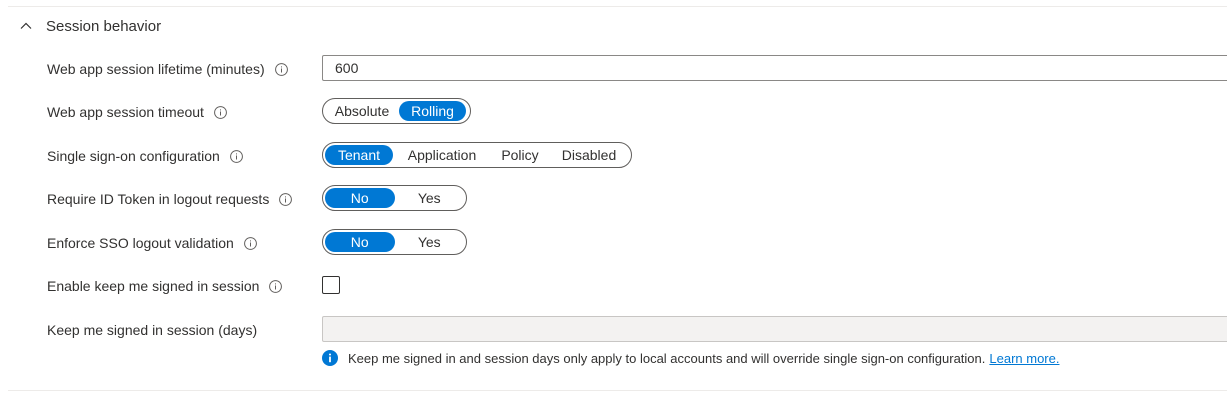 The width and height of the screenshot is (1227, 394). What do you see at coordinates (104, 26) in the screenshot?
I see `section-title: Session behavior` at bounding box center [104, 26].